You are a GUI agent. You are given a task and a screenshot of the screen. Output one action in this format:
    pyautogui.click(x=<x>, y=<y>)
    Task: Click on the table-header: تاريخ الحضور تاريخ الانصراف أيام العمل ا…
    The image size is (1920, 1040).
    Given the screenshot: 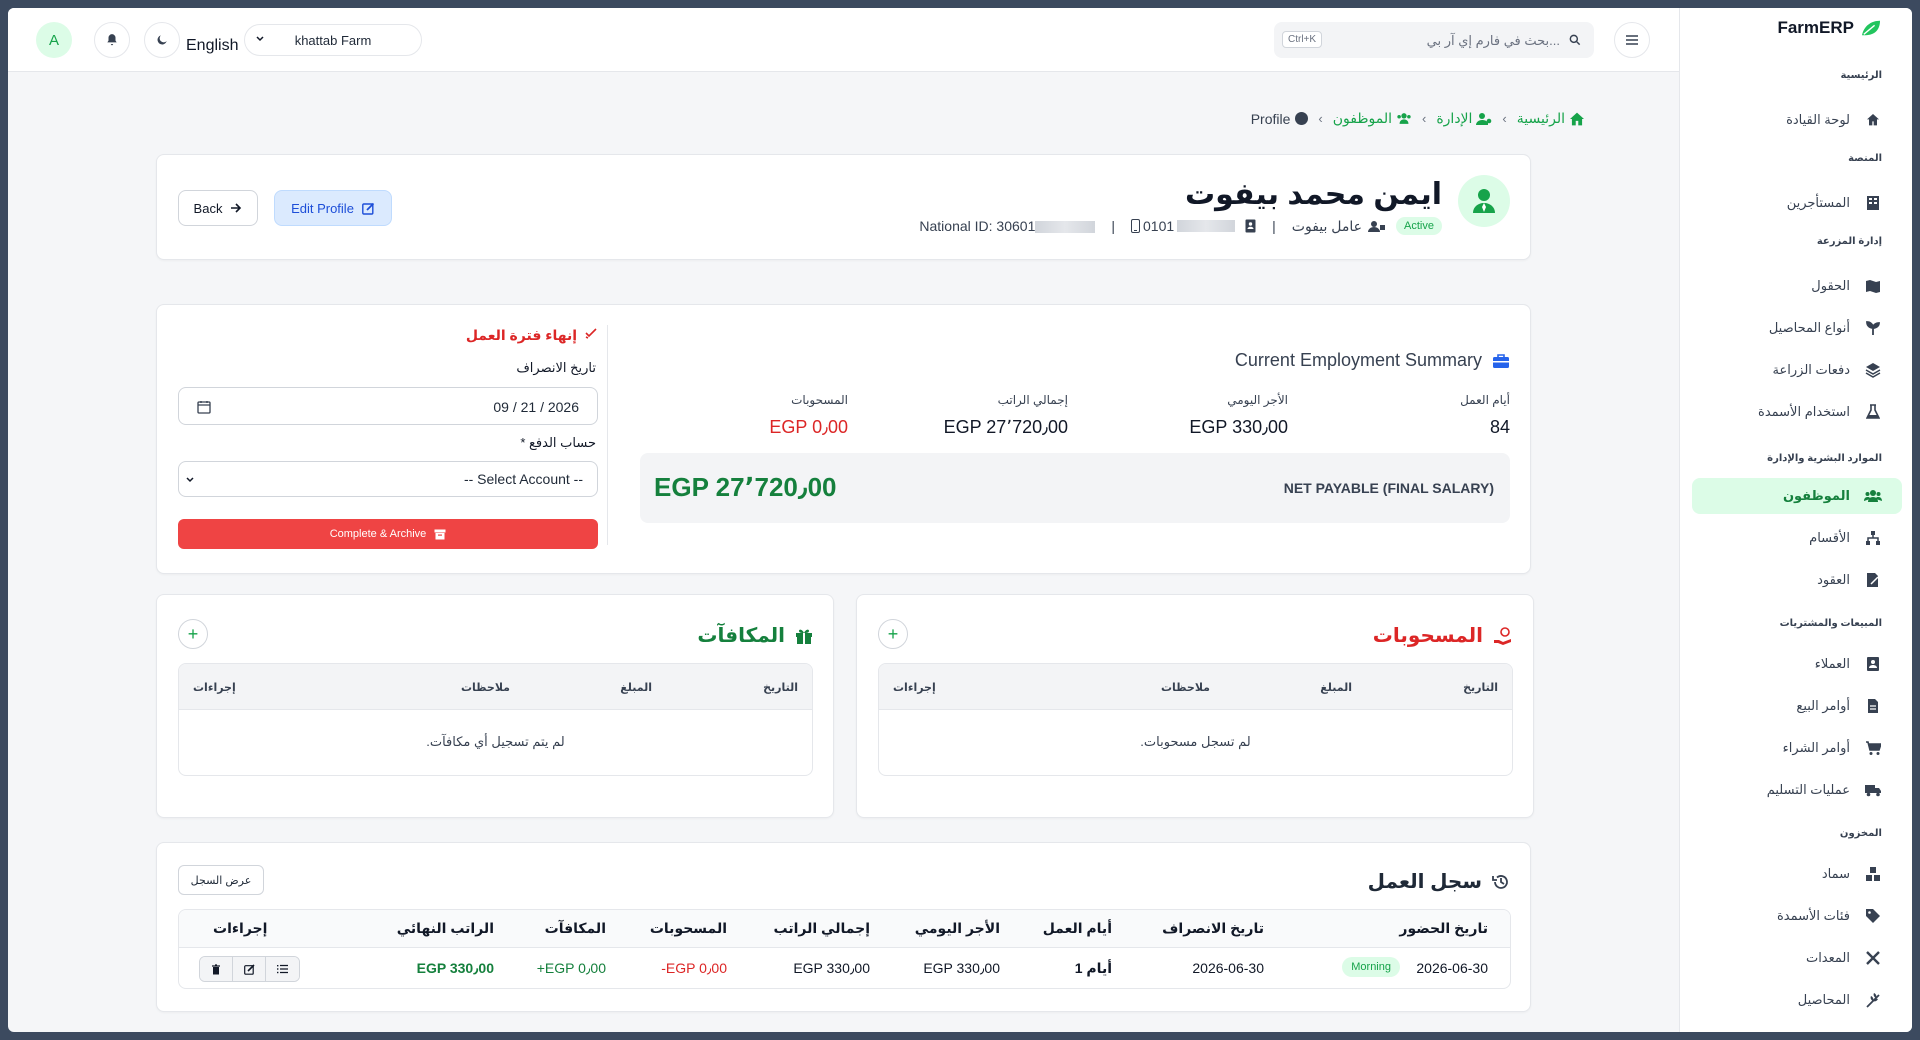 What is the action you would take?
    pyautogui.click(x=844, y=929)
    